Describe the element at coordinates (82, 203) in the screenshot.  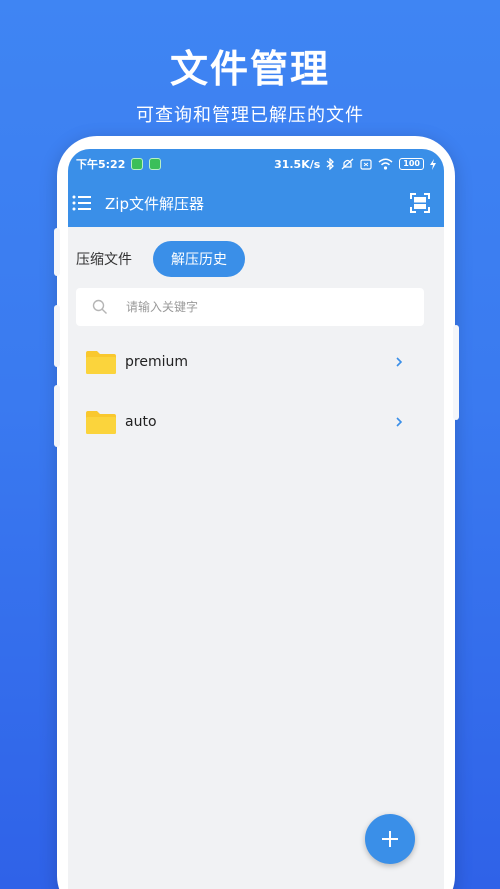
I see `menu-icon` at that location.